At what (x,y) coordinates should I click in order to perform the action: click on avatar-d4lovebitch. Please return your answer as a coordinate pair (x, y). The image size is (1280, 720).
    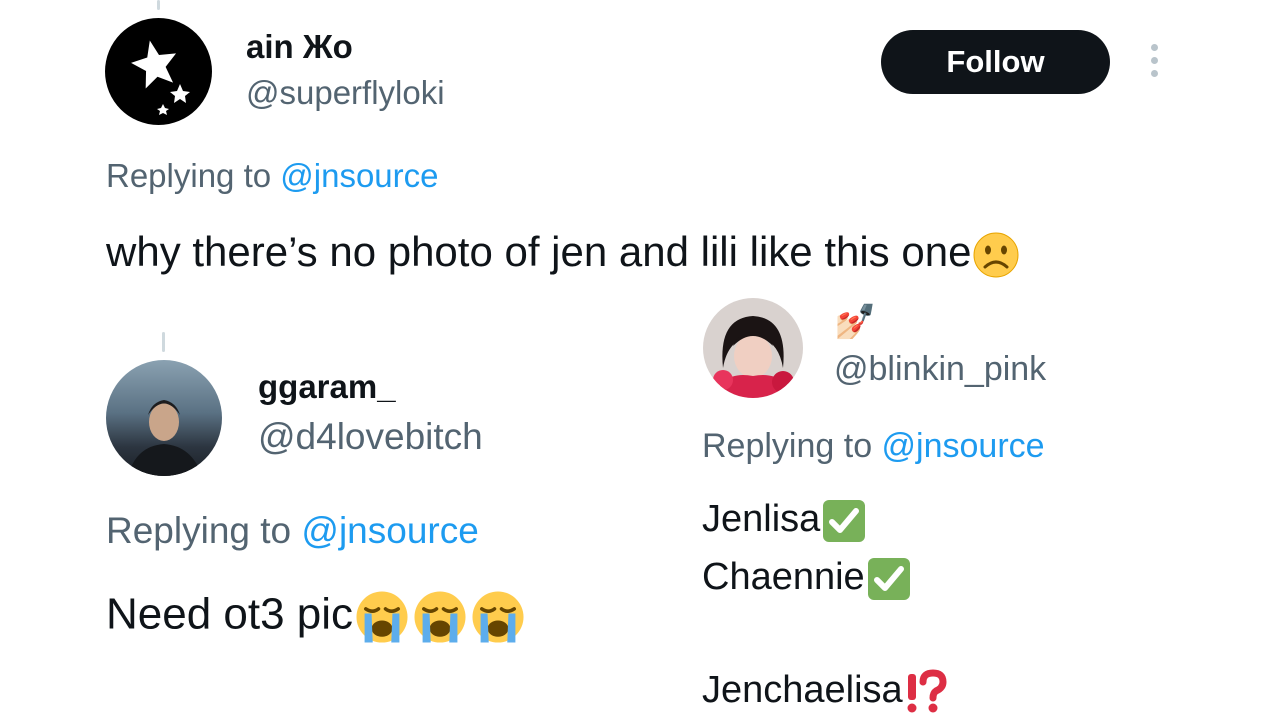
    Looking at the image, I should click on (164, 418).